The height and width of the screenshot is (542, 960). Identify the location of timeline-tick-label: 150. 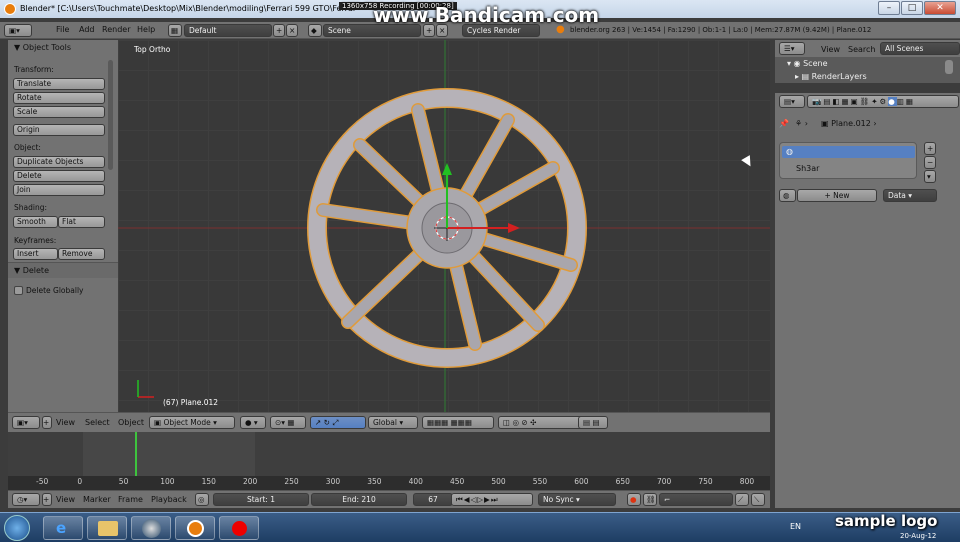
(208, 481).